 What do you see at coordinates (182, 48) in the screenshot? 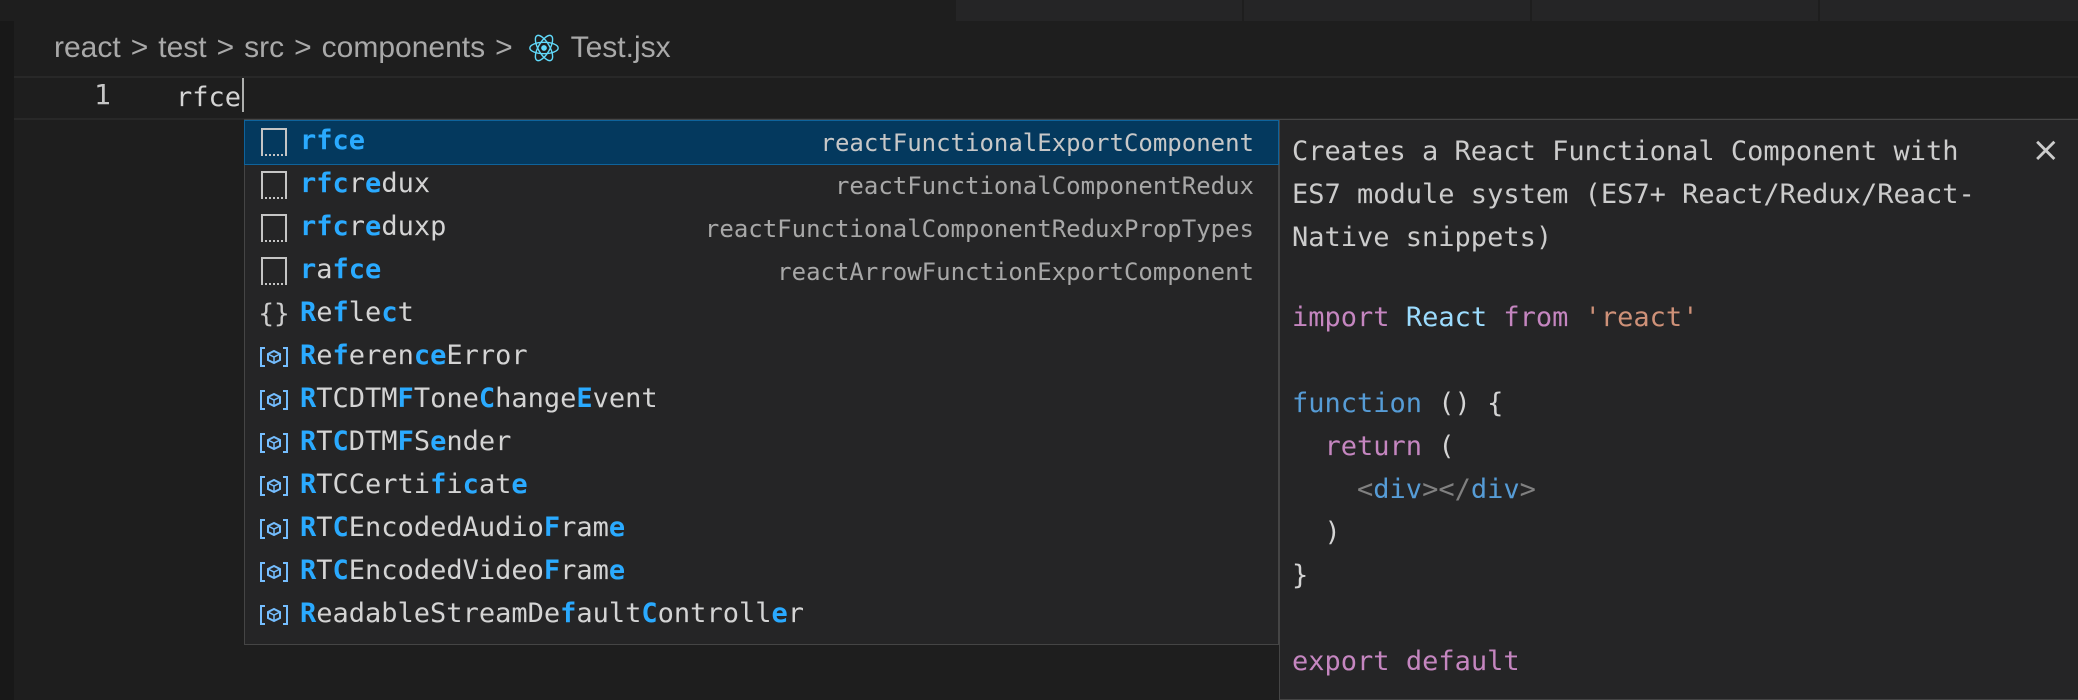
I see `breadcrumb-item-test: test` at bounding box center [182, 48].